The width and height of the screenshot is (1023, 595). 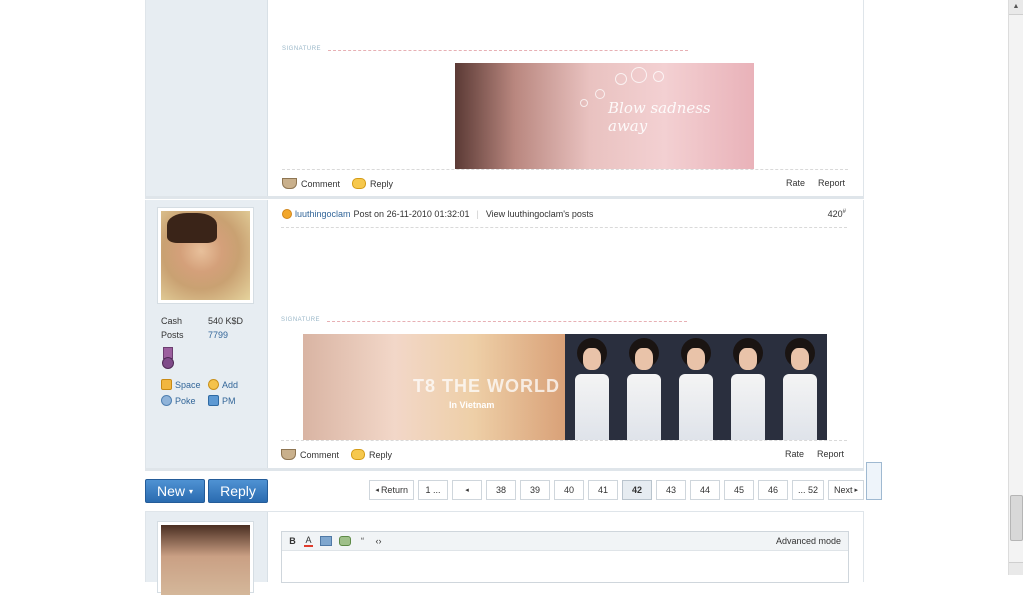 I want to click on pager-next-button: Next ▸, so click(x=845, y=490).